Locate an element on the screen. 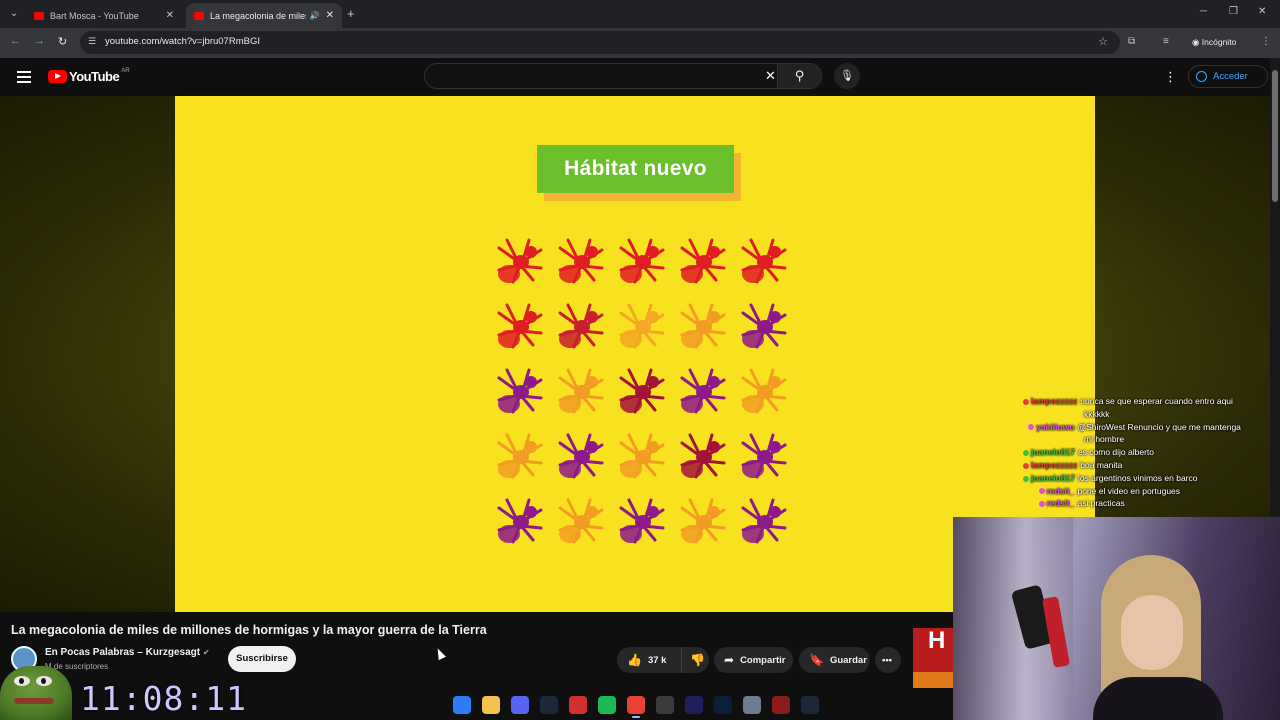  share-button: ➦ Compartir is located at coordinates (753, 660).